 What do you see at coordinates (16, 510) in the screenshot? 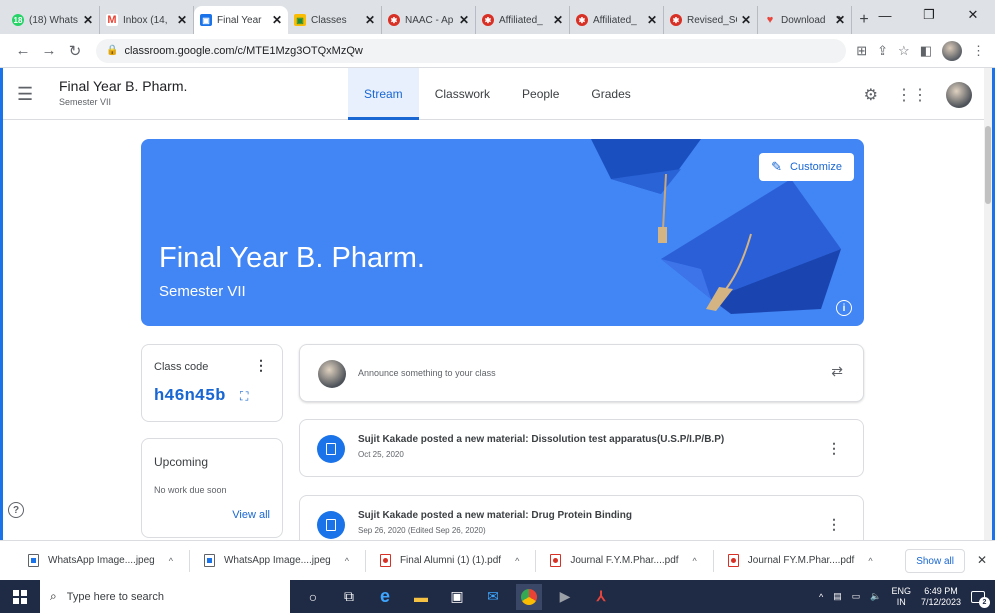
I see `help-icon: ?` at bounding box center [16, 510].